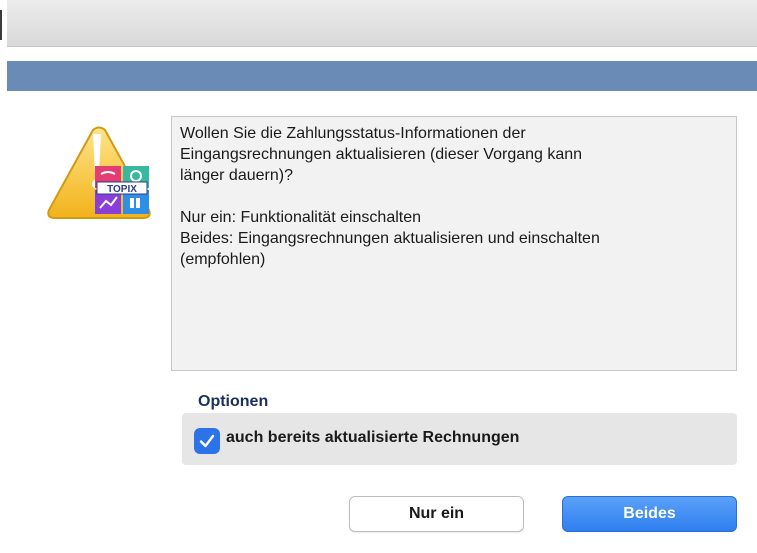  I want to click on beides-button: Beides, so click(649, 514).